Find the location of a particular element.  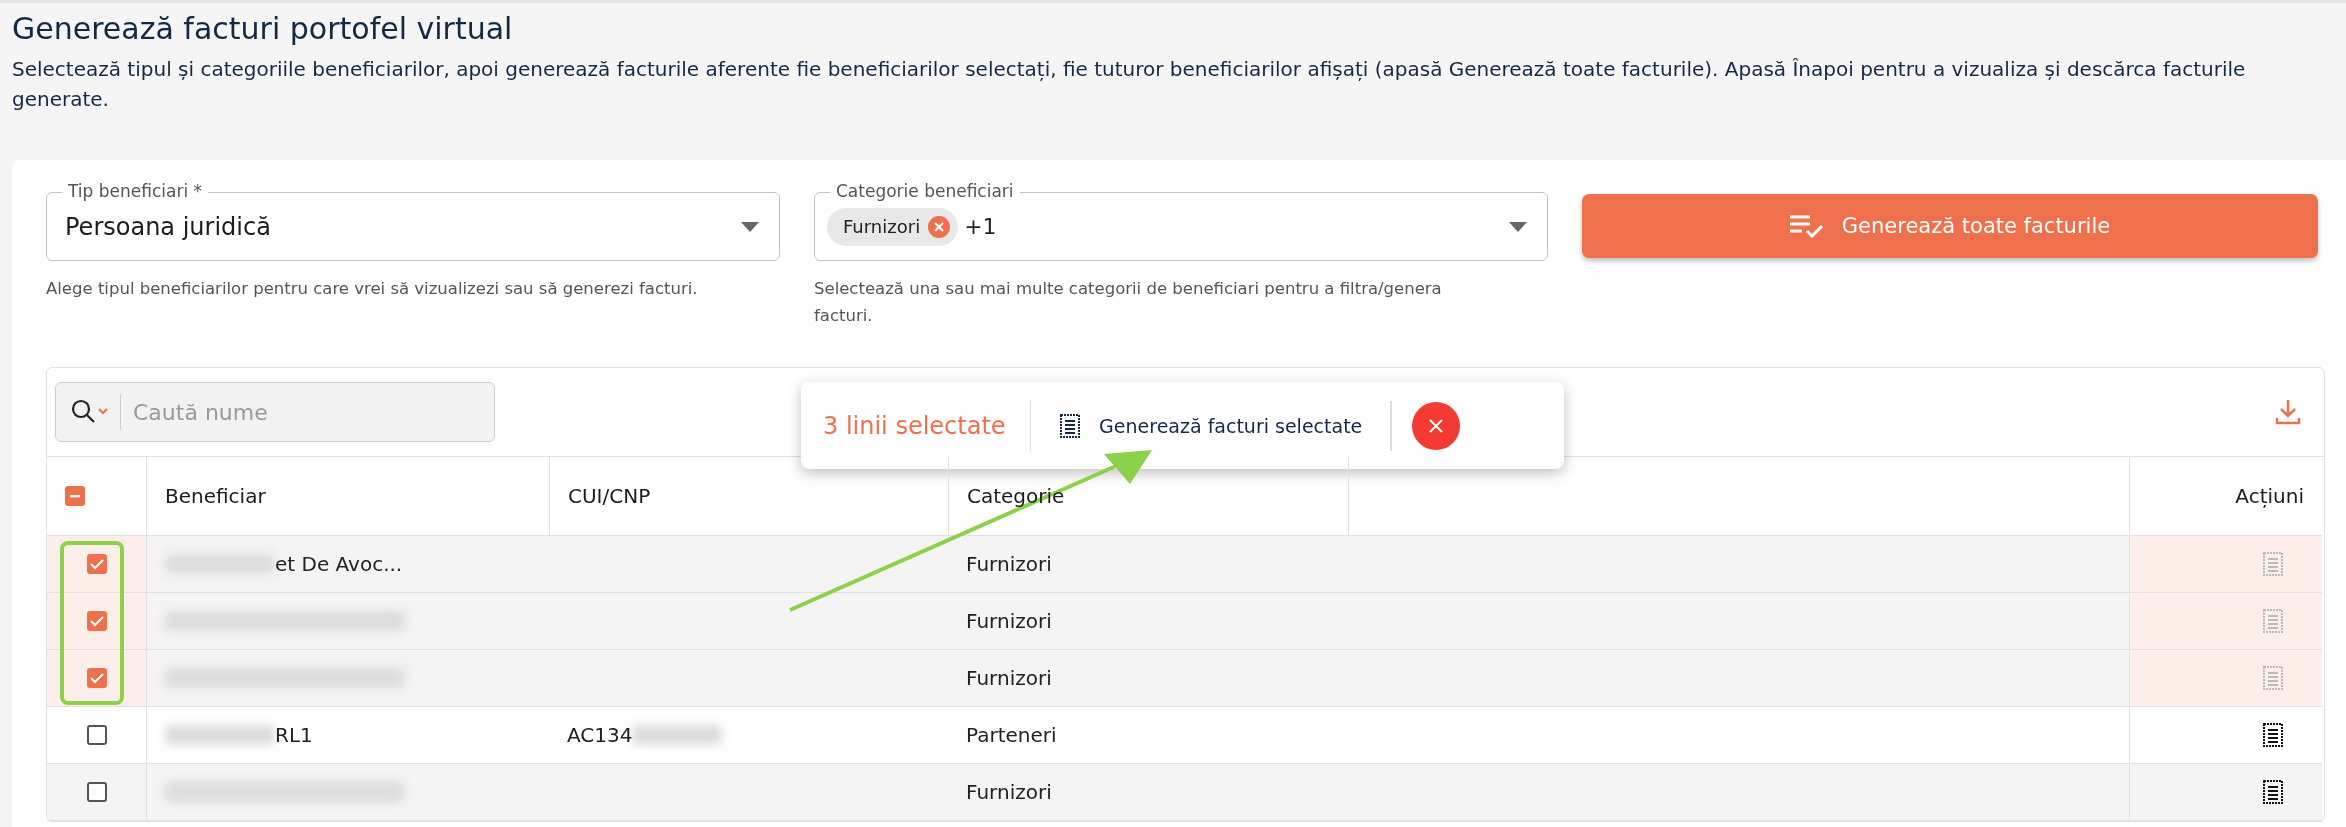

search-box: Caută nume is located at coordinates (275, 412).